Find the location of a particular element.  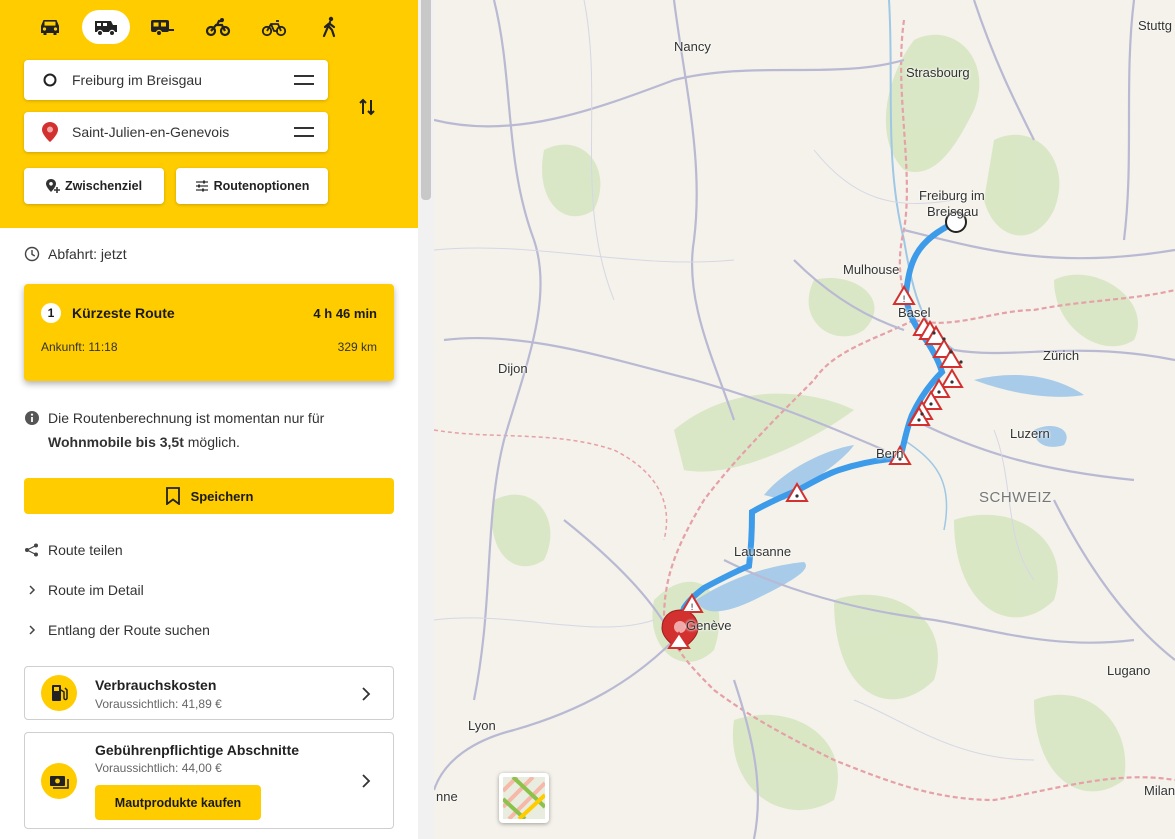

fuel-pump-icon is located at coordinates (60, 693).